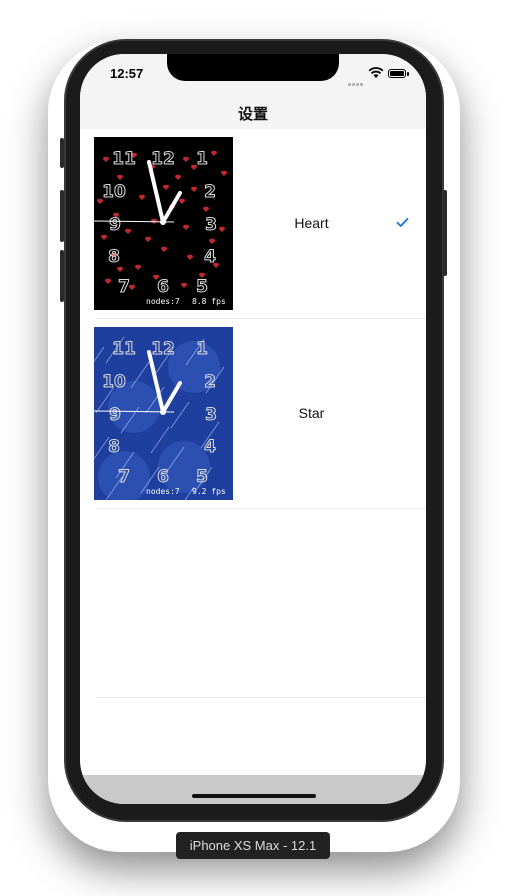 The height and width of the screenshot is (896, 507). I want to click on theme-label-heart: Heart, so click(311, 223).